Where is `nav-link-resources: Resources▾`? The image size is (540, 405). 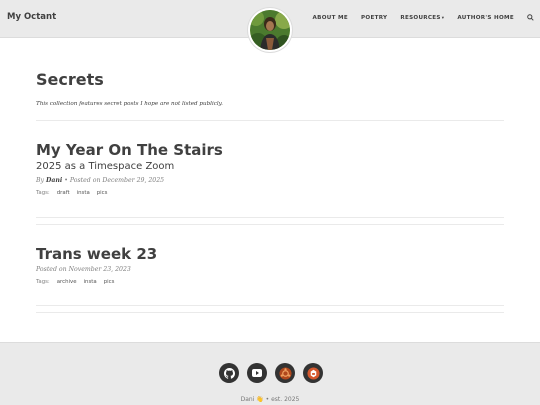
nav-link-resources: Resources▾ is located at coordinates (422, 18).